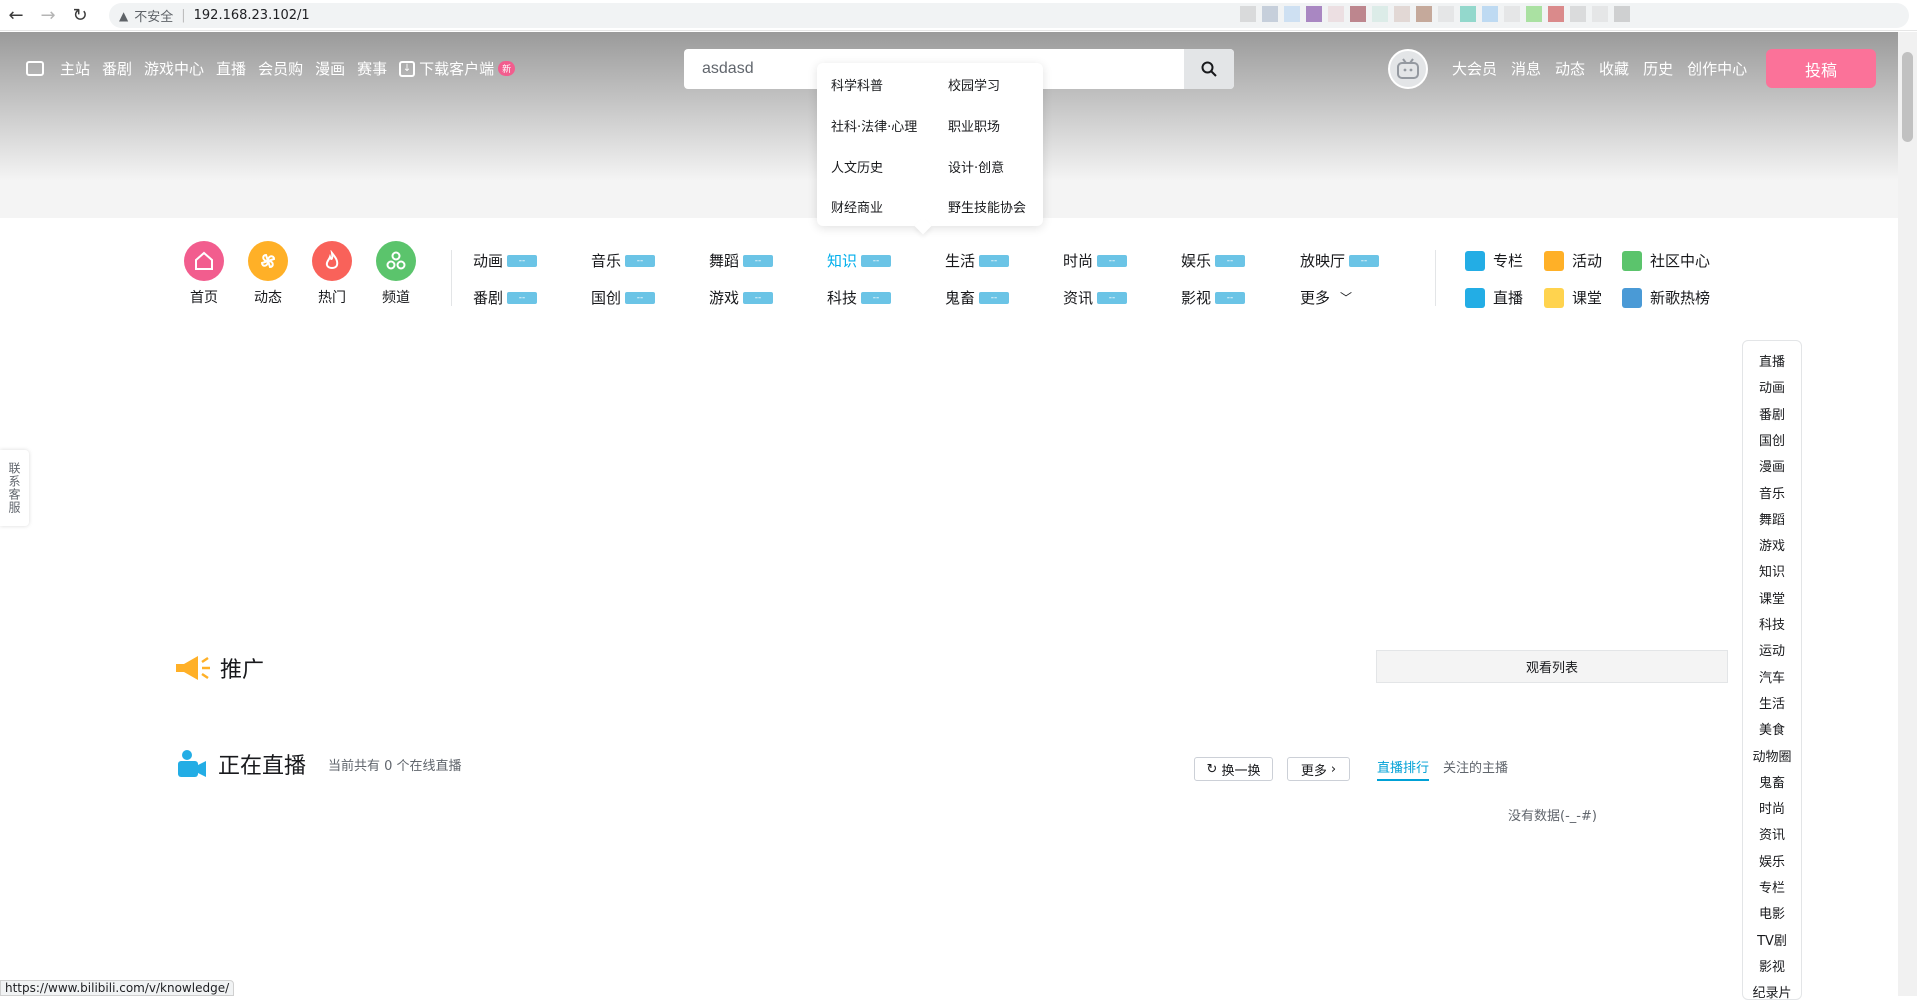  What do you see at coordinates (204, 274) in the screenshot?
I see `quick-link-home: 首页` at bounding box center [204, 274].